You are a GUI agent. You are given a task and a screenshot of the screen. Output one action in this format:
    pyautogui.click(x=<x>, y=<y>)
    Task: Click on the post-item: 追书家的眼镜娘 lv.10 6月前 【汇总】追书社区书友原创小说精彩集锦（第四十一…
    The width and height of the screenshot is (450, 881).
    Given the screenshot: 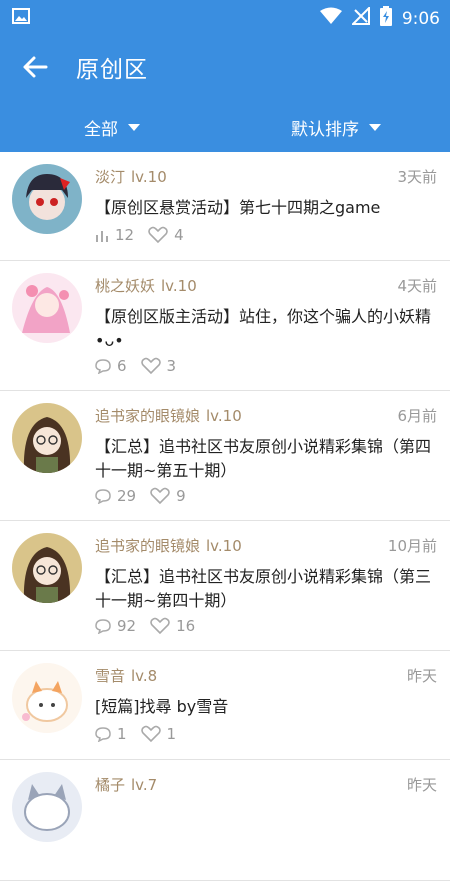 What is the action you would take?
    pyautogui.click(x=225, y=456)
    